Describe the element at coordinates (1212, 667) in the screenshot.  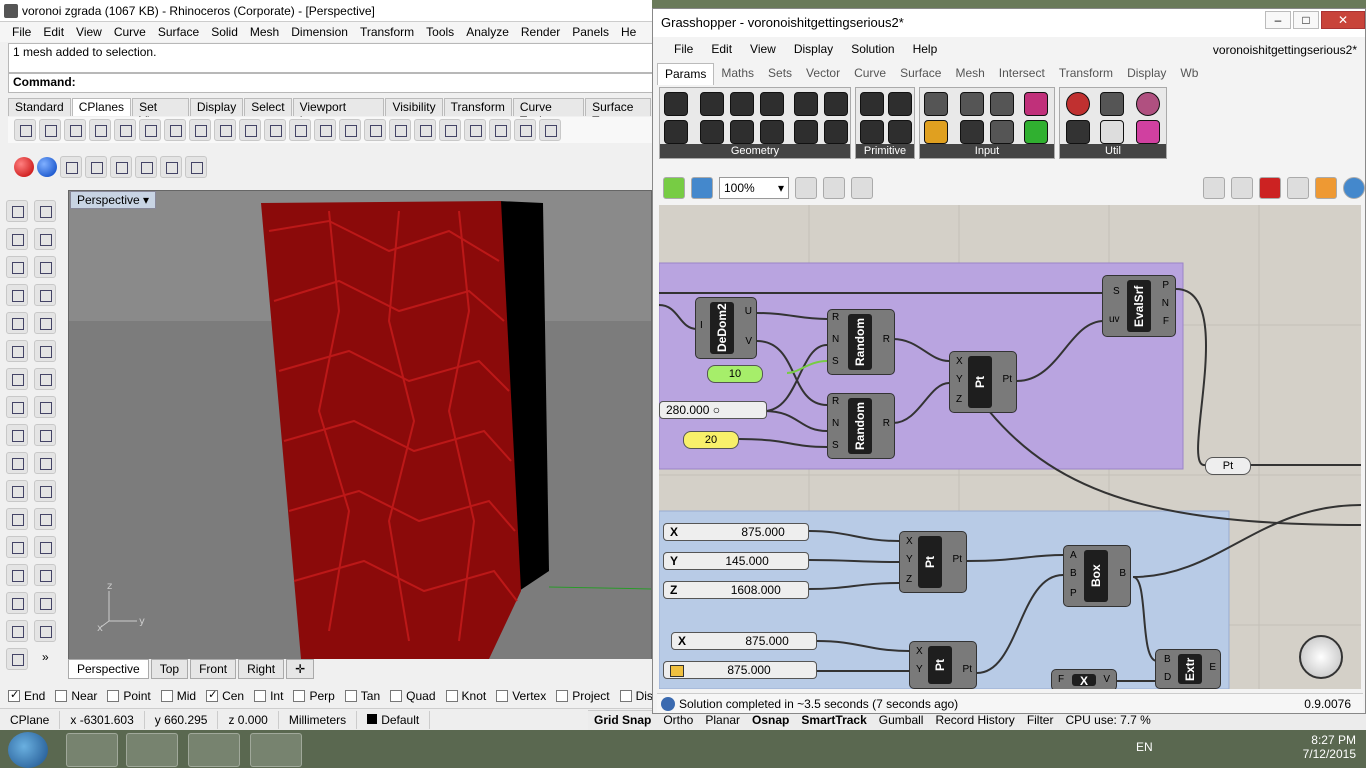
I see `extr-output-e: E` at that location.